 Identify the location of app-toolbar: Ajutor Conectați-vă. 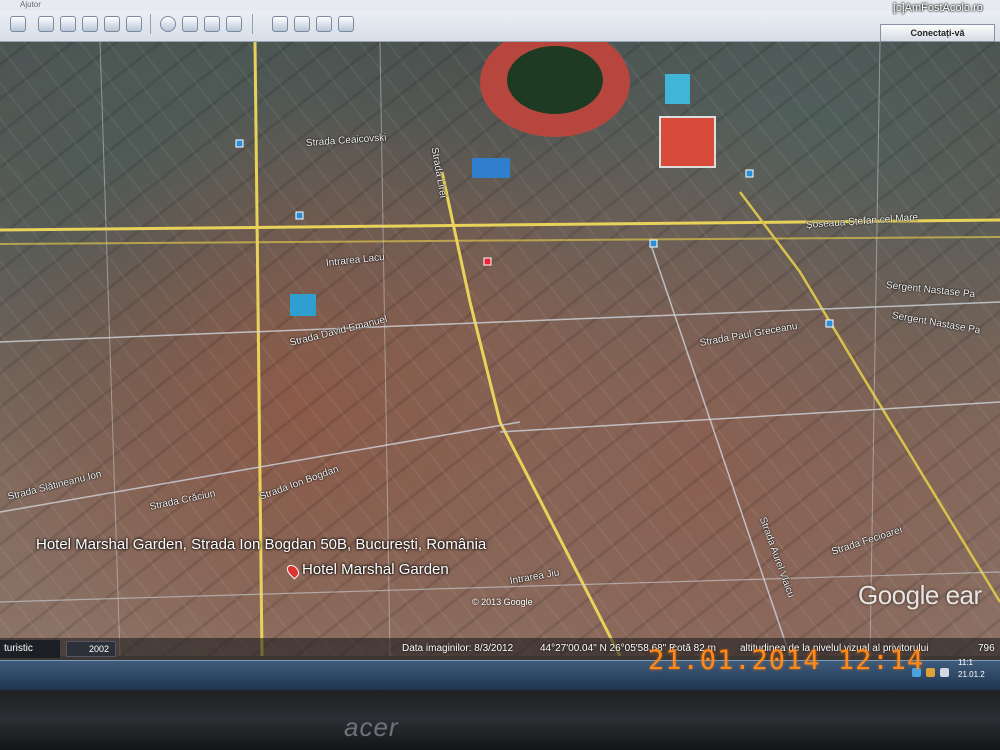
(500, 21).